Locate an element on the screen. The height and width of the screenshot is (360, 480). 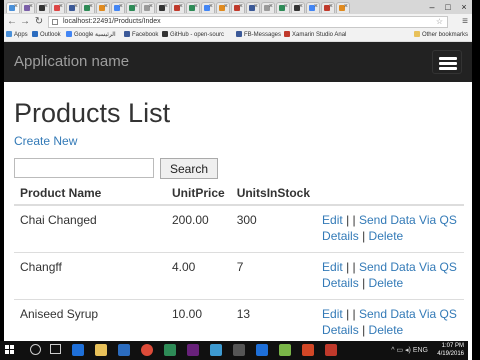
search-input is located at coordinates (84, 168).